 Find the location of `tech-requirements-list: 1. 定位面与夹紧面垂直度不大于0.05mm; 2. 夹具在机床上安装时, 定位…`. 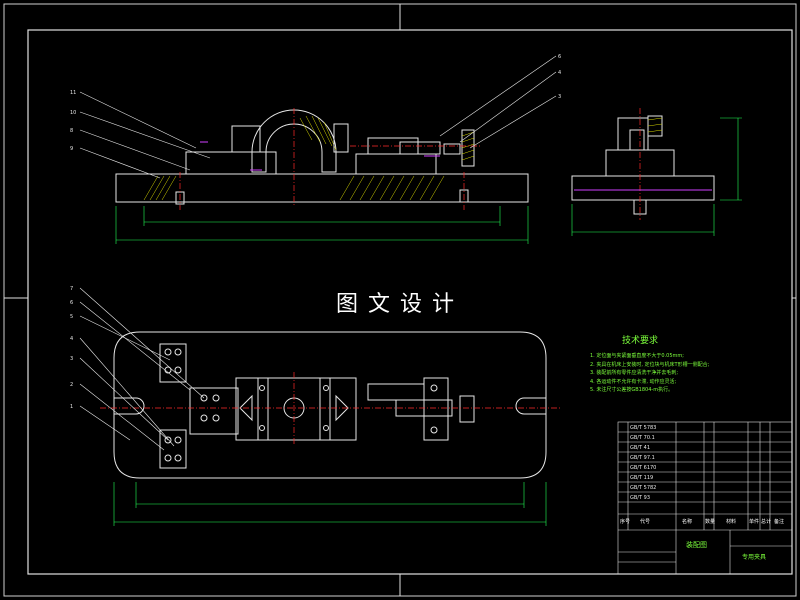

tech-requirements-list: 1. 定位面与夹紧面垂直度不大于0.05mm; 2. 夹具在机床上安装时, 定位… is located at coordinates (649, 373).